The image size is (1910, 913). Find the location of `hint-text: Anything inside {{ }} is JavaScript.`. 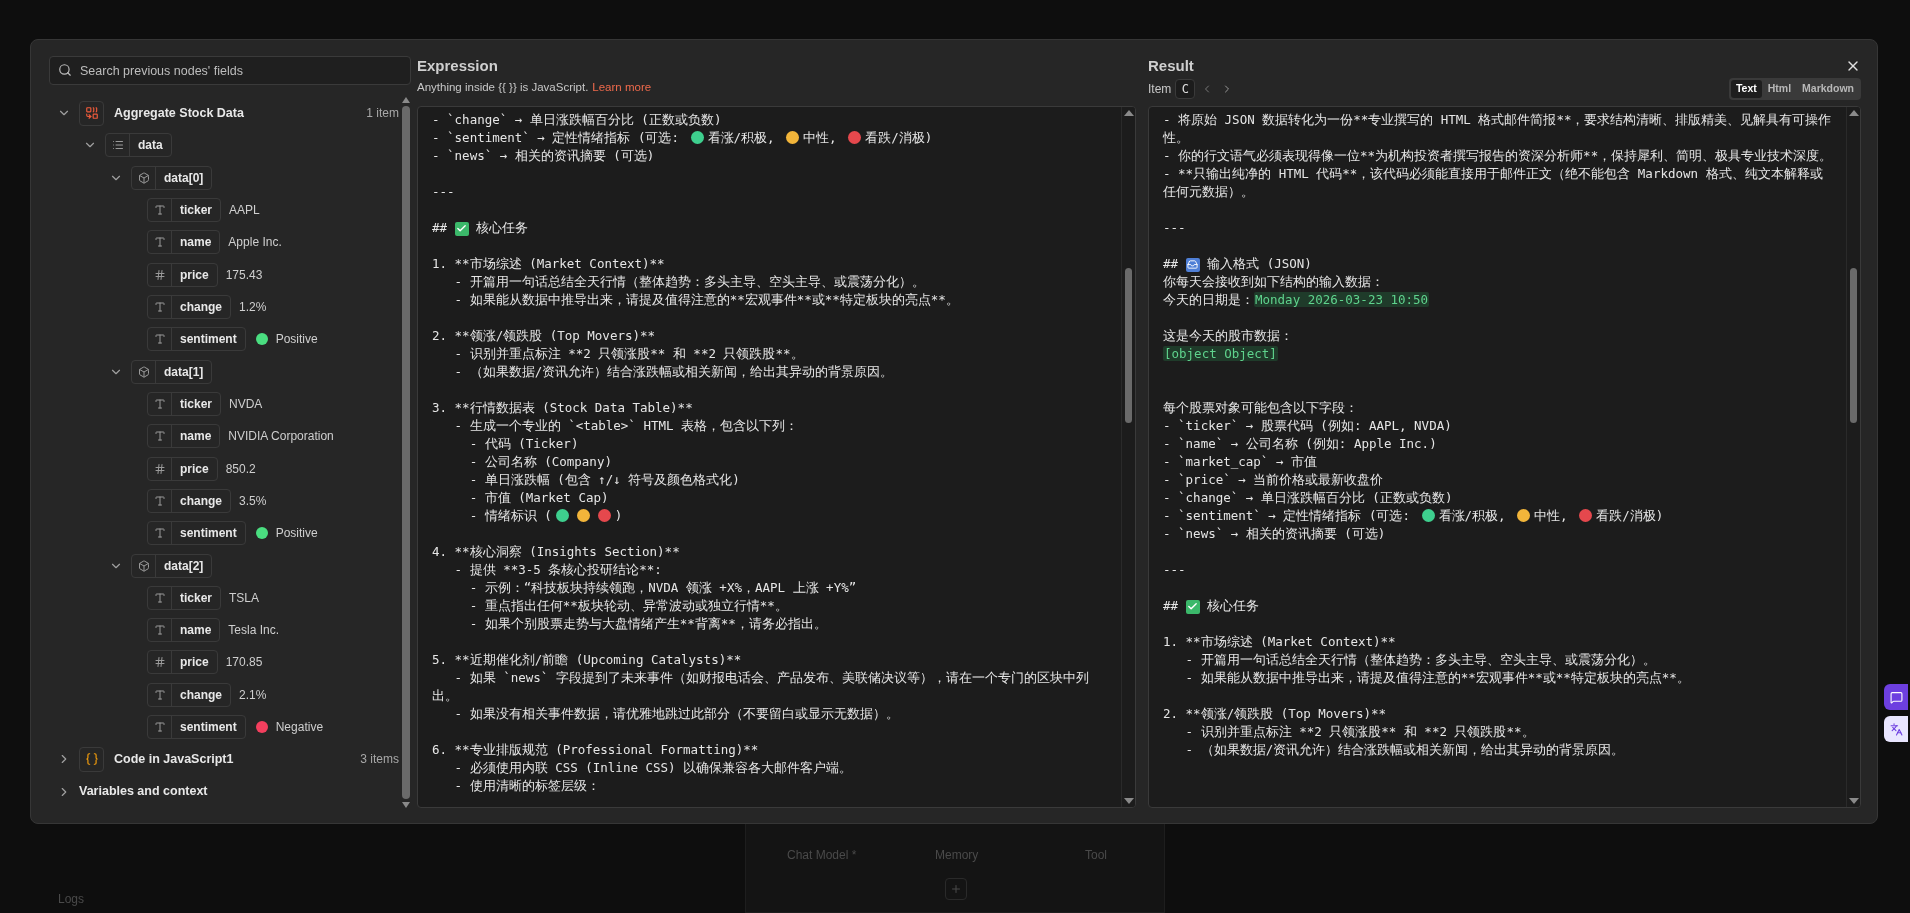

hint-text: Anything inside {{ }} is JavaScript. is located at coordinates (503, 87).